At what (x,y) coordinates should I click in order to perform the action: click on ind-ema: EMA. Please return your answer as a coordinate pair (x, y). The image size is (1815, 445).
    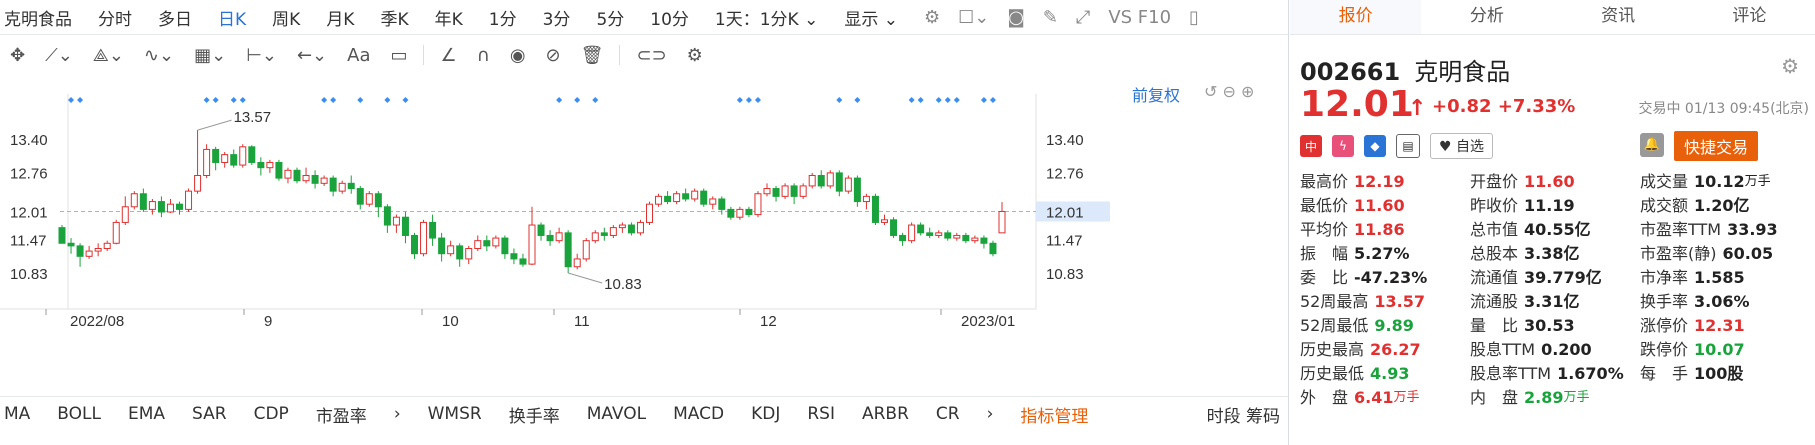
    Looking at the image, I should click on (146, 414).